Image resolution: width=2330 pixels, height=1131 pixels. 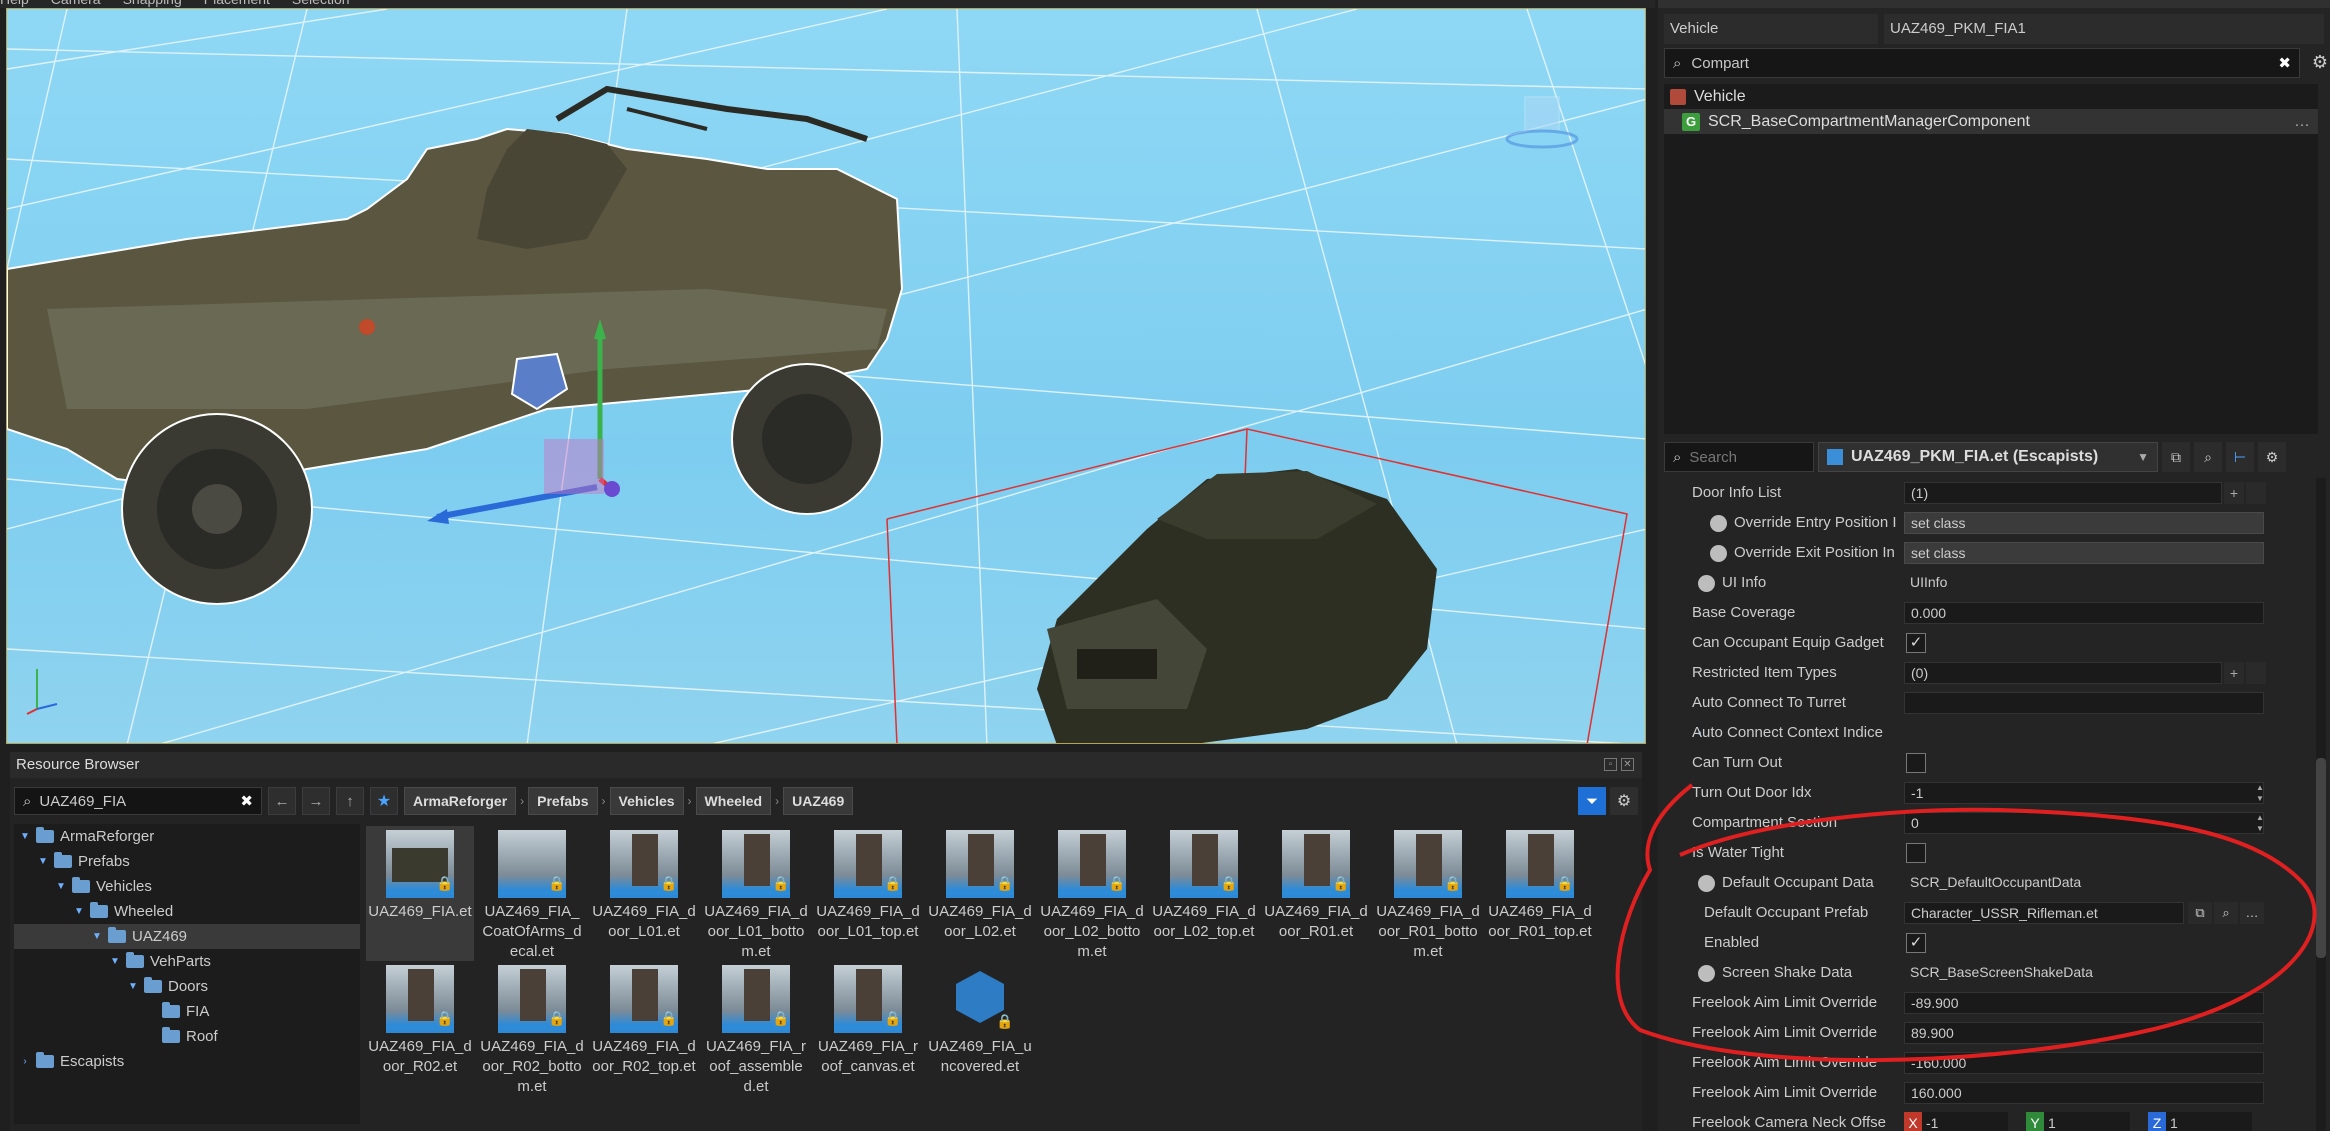 What do you see at coordinates (2063, 673) in the screenshot?
I see `property-value: (0)` at bounding box center [2063, 673].